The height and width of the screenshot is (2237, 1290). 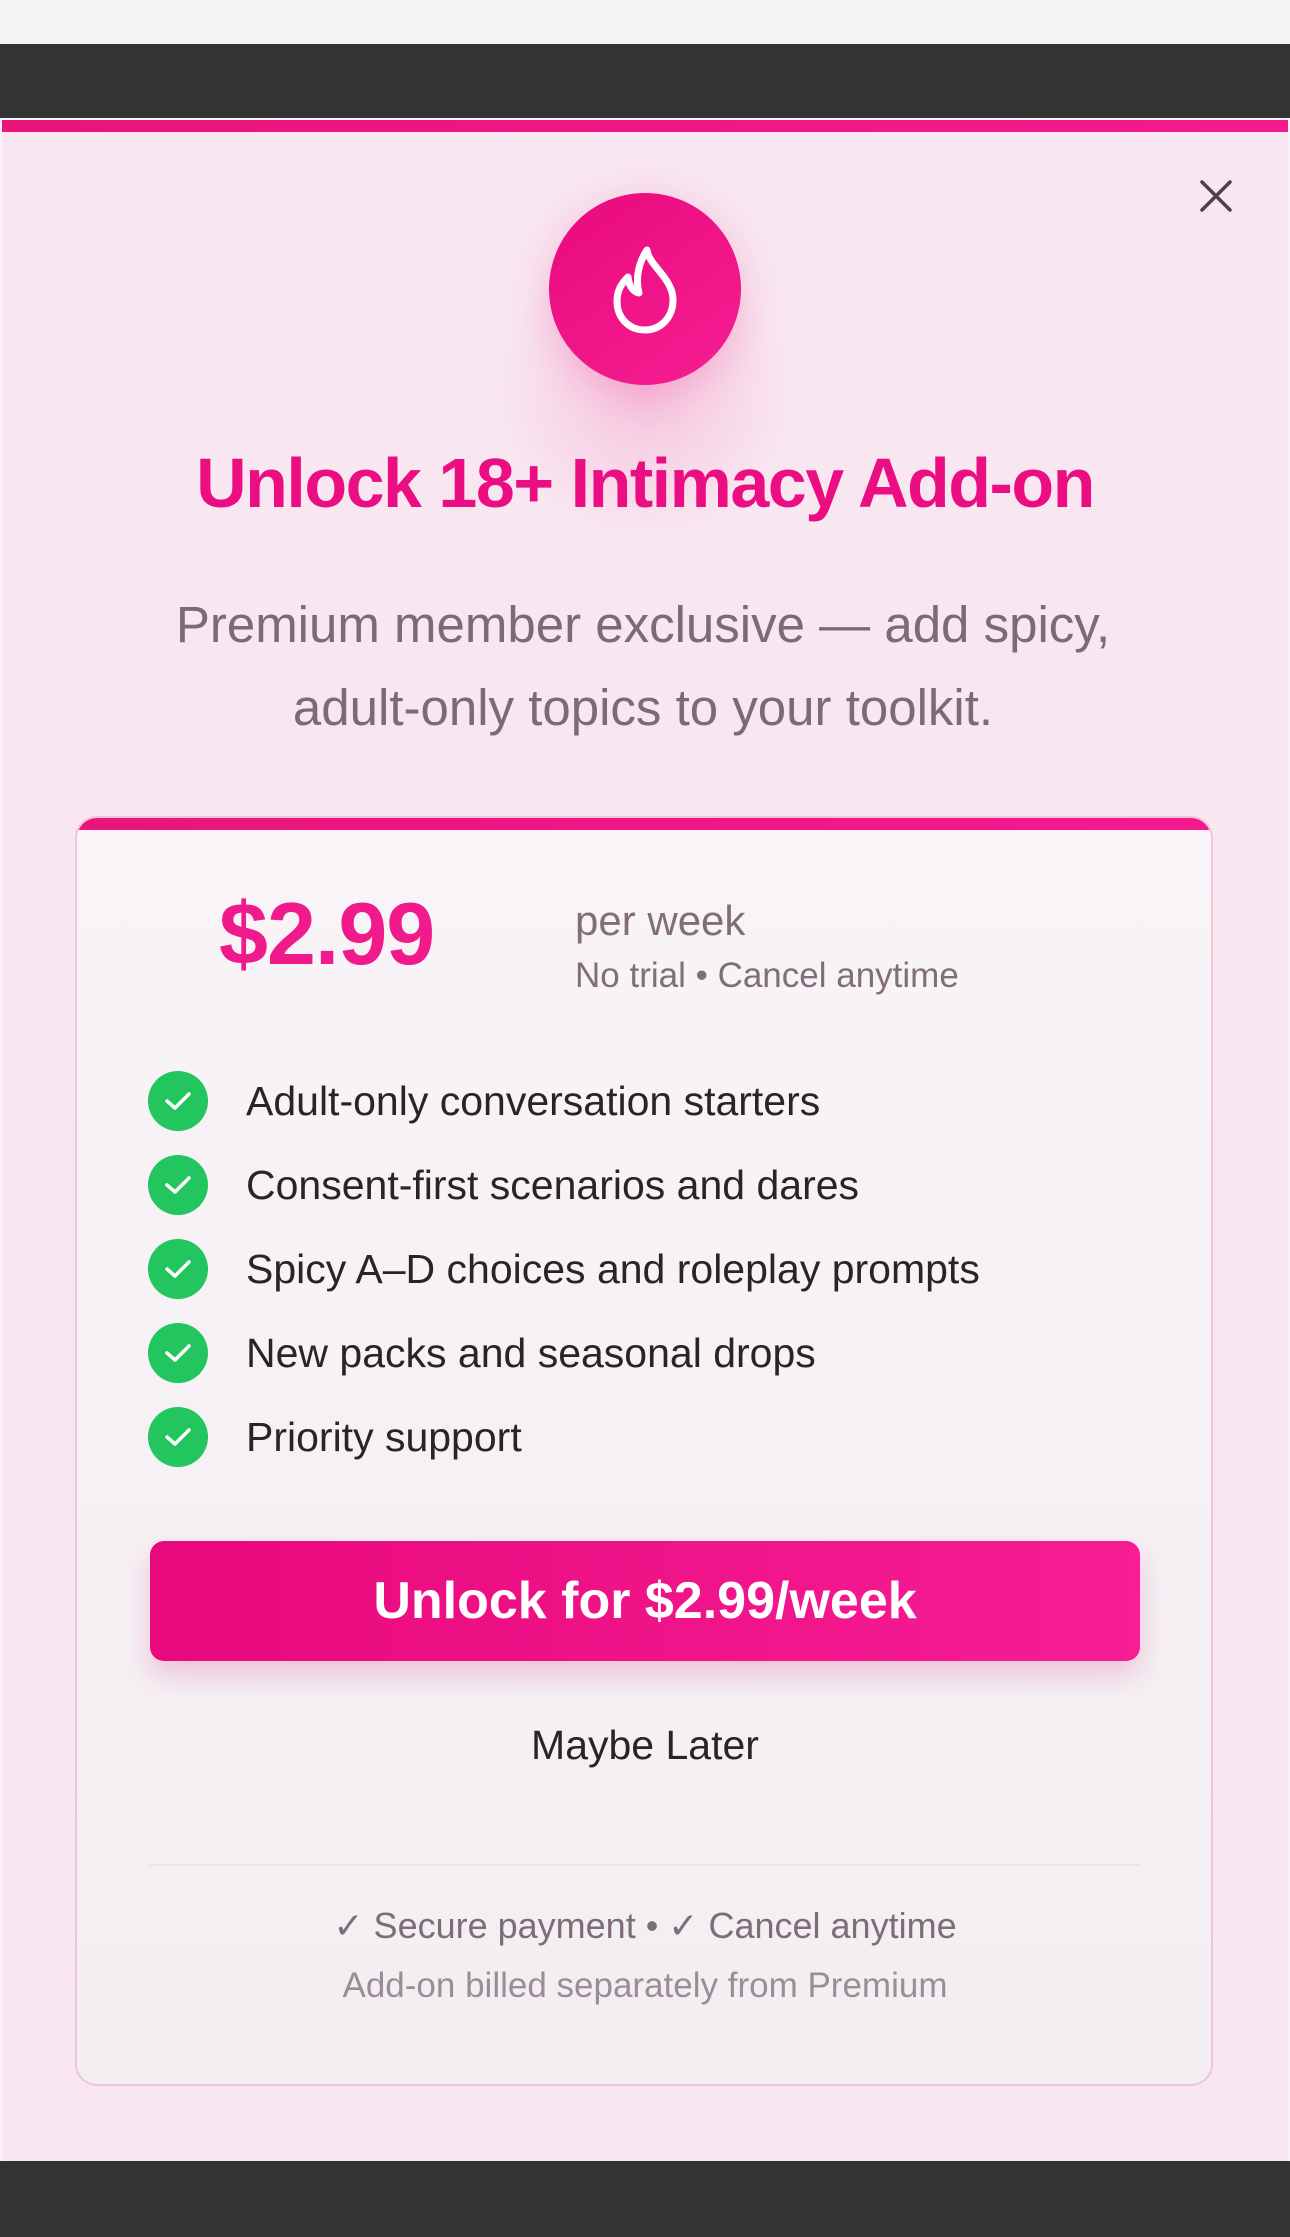 I want to click on subtitle-line-1: Premium member exclusive — add spicy,, so click(x=643, y=624).